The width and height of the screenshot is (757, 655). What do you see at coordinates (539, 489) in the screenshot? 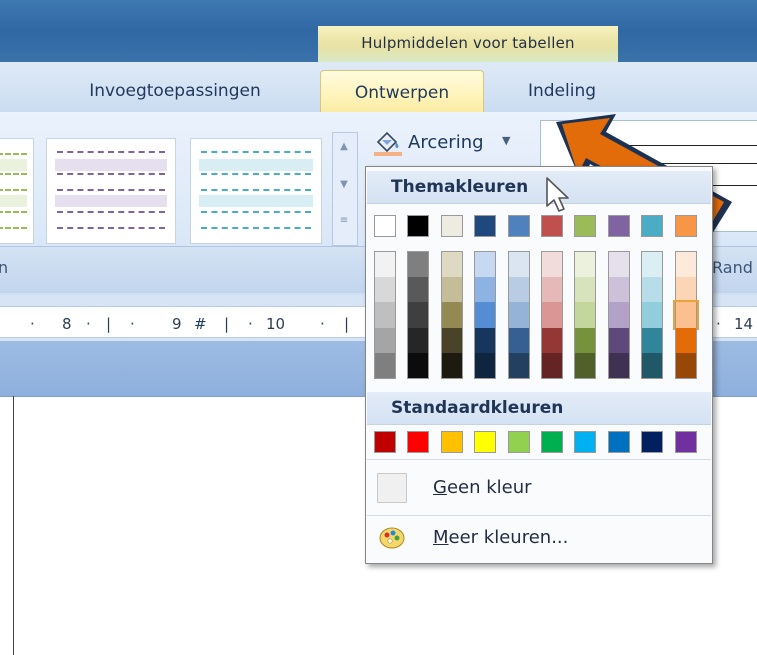
I see `no-color-item: Geen kleur` at bounding box center [539, 489].